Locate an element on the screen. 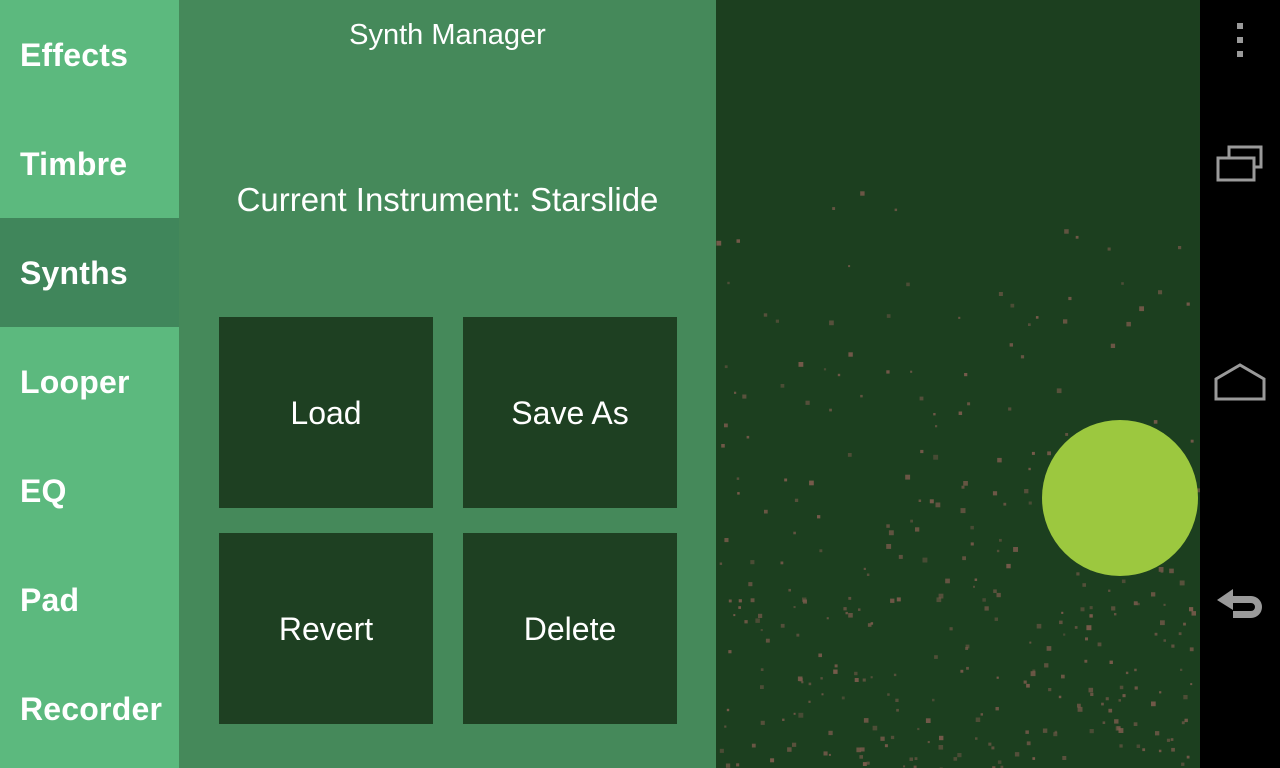 The height and width of the screenshot is (768, 1280). back-button is located at coordinates (1240, 605).